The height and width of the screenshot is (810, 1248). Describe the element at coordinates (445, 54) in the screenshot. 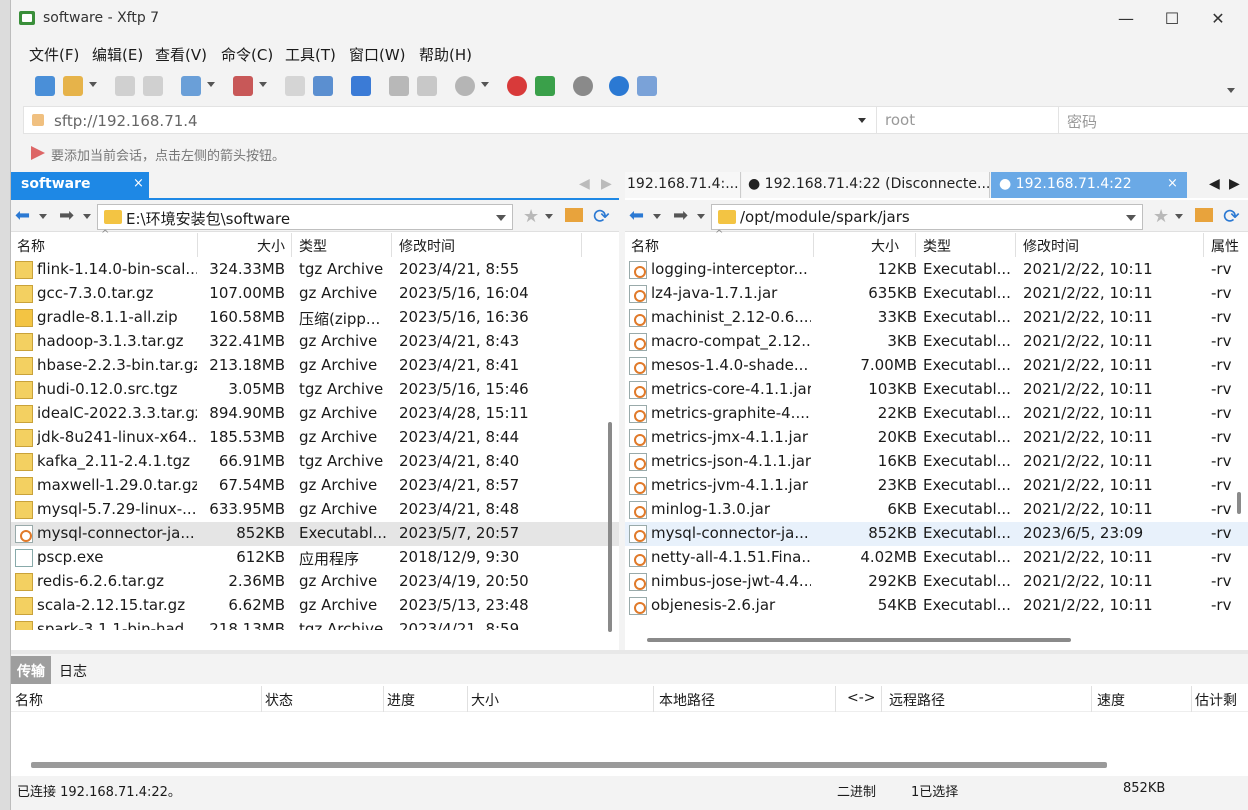

I see `menu-help: 帮助(H)` at that location.